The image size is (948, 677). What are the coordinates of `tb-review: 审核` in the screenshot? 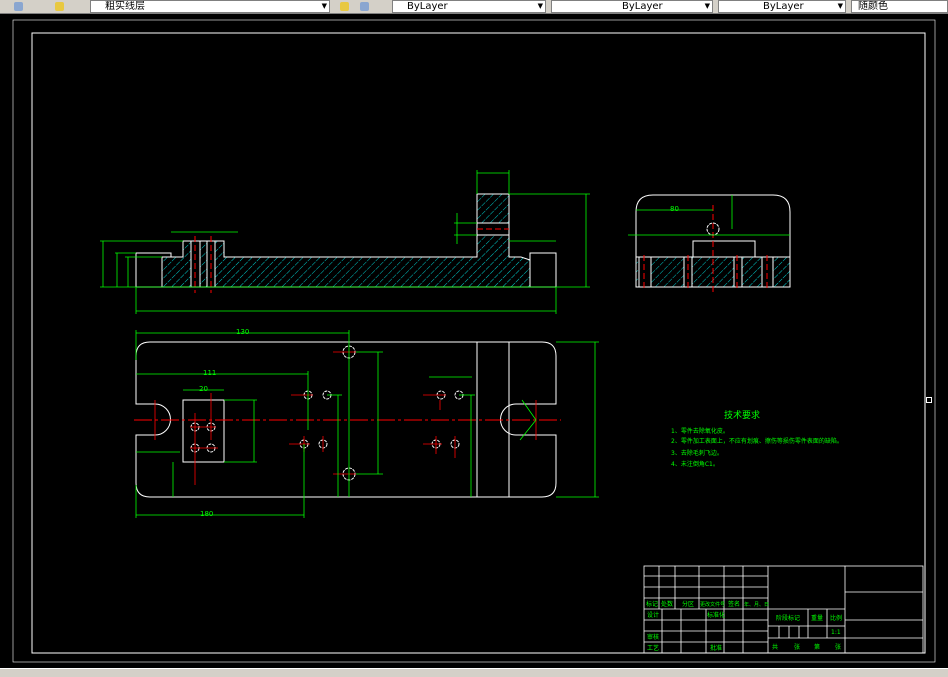 It's located at (653, 637).